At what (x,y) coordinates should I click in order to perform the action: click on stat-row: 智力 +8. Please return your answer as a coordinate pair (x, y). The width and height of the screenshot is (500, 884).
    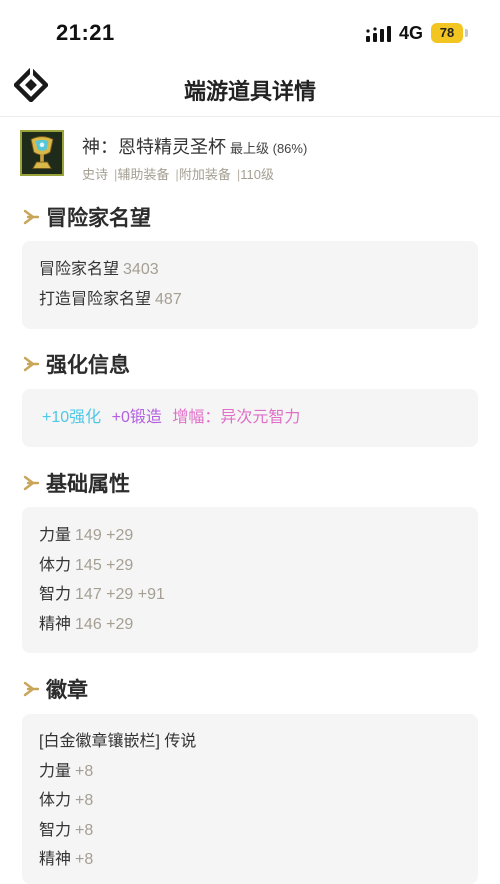
    Looking at the image, I should click on (250, 831).